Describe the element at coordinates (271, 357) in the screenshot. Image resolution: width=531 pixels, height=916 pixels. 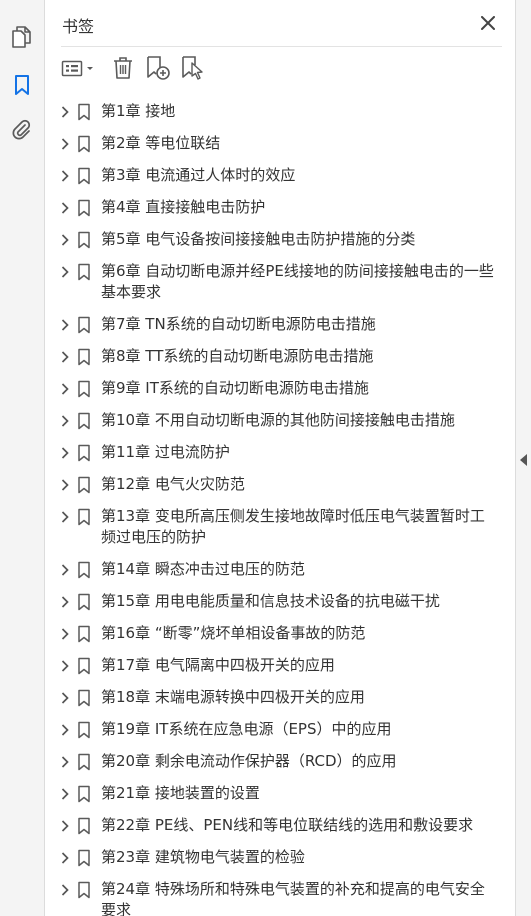
I see `bookmark-item: 第8章 TT系统的自动切断电源防电击措施` at that location.